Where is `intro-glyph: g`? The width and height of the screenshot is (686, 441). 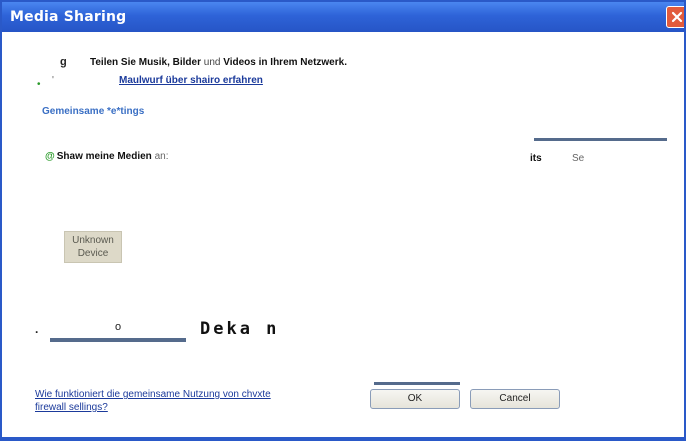
intro-glyph: g is located at coordinates (63, 62).